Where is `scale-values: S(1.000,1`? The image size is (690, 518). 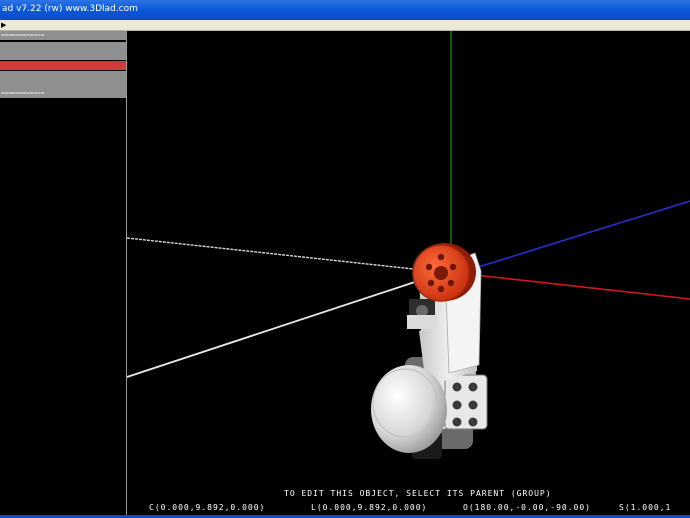 scale-values: S(1.000,1 is located at coordinates (645, 507).